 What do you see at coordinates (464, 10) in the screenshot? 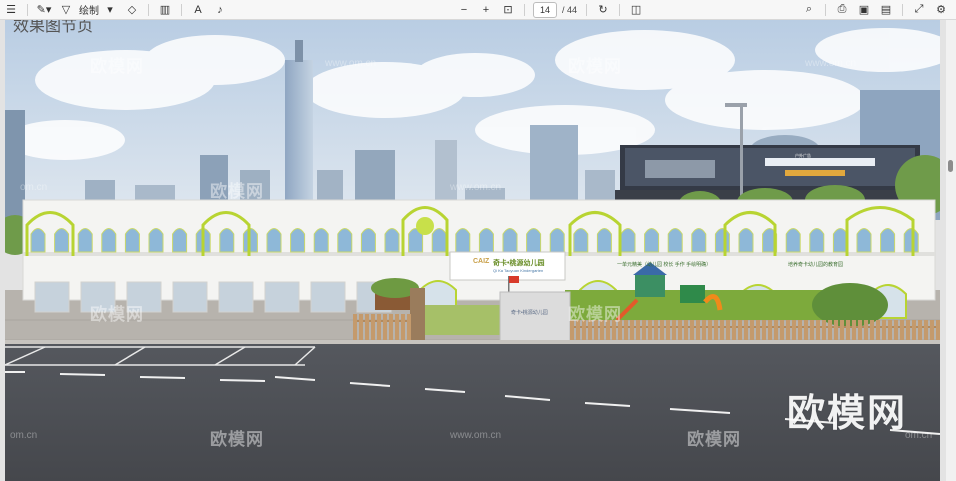
I see `zoom-out-icon: −` at bounding box center [464, 10].